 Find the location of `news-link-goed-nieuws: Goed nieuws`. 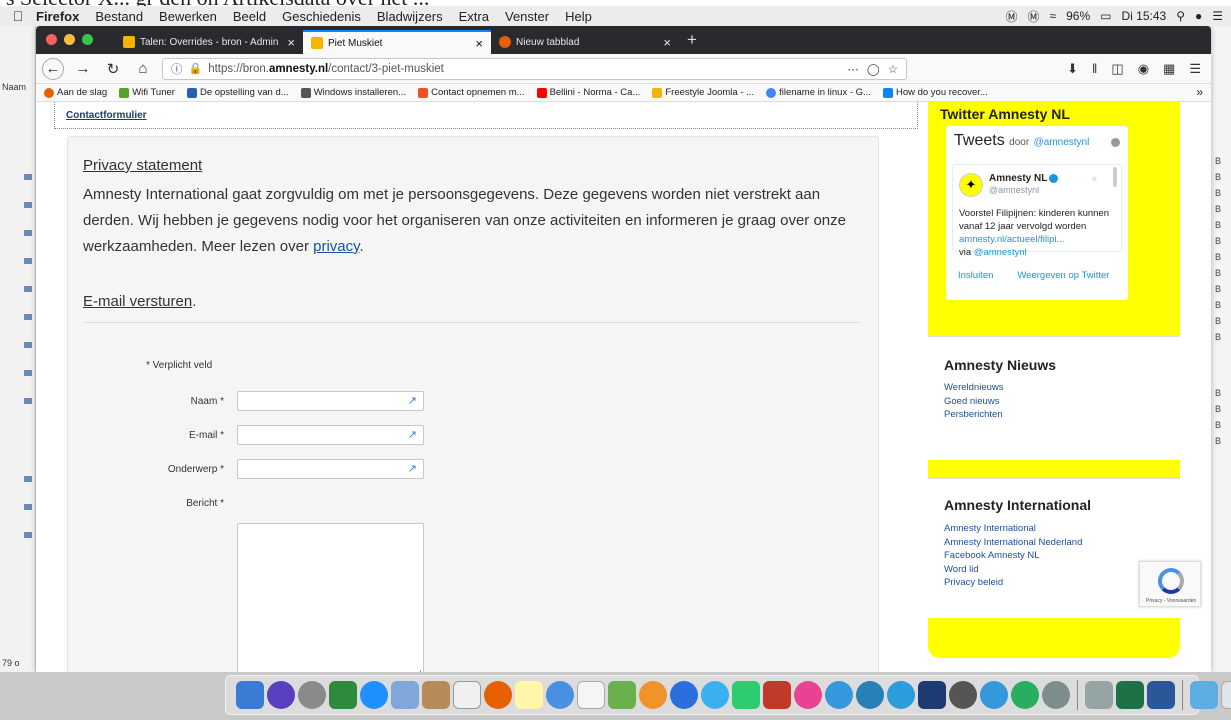

news-link-goed-nieuws: Goed nieuws is located at coordinates (974, 402).